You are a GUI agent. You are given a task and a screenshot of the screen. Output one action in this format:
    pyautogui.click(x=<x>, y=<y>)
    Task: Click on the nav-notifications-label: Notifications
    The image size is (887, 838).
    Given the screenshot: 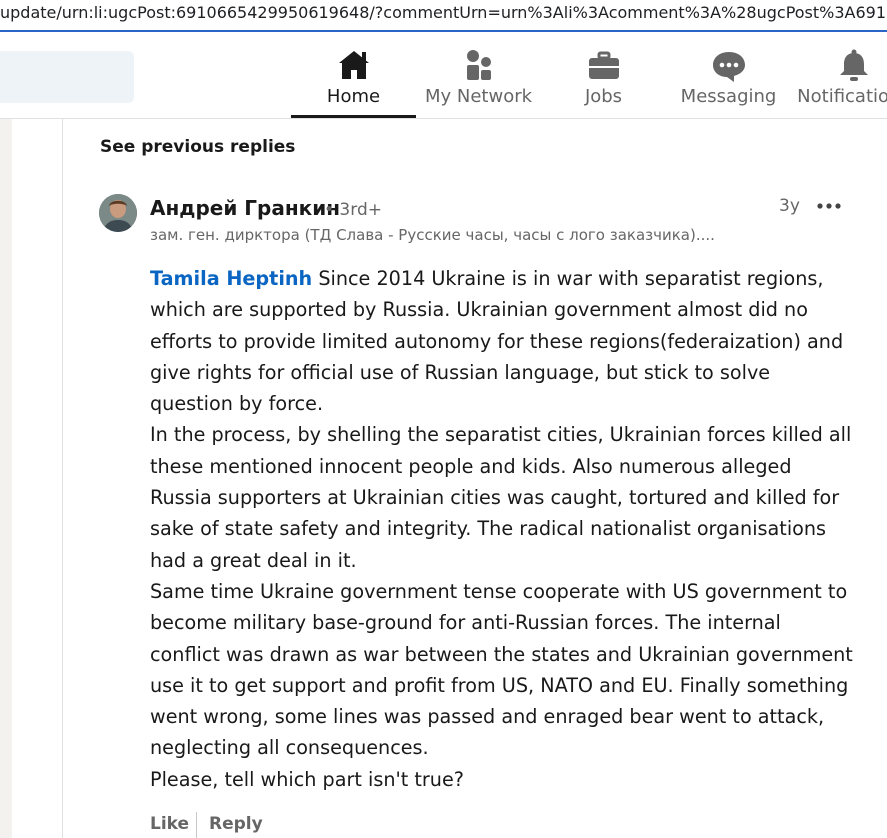 What is the action you would take?
    pyautogui.click(x=842, y=96)
    